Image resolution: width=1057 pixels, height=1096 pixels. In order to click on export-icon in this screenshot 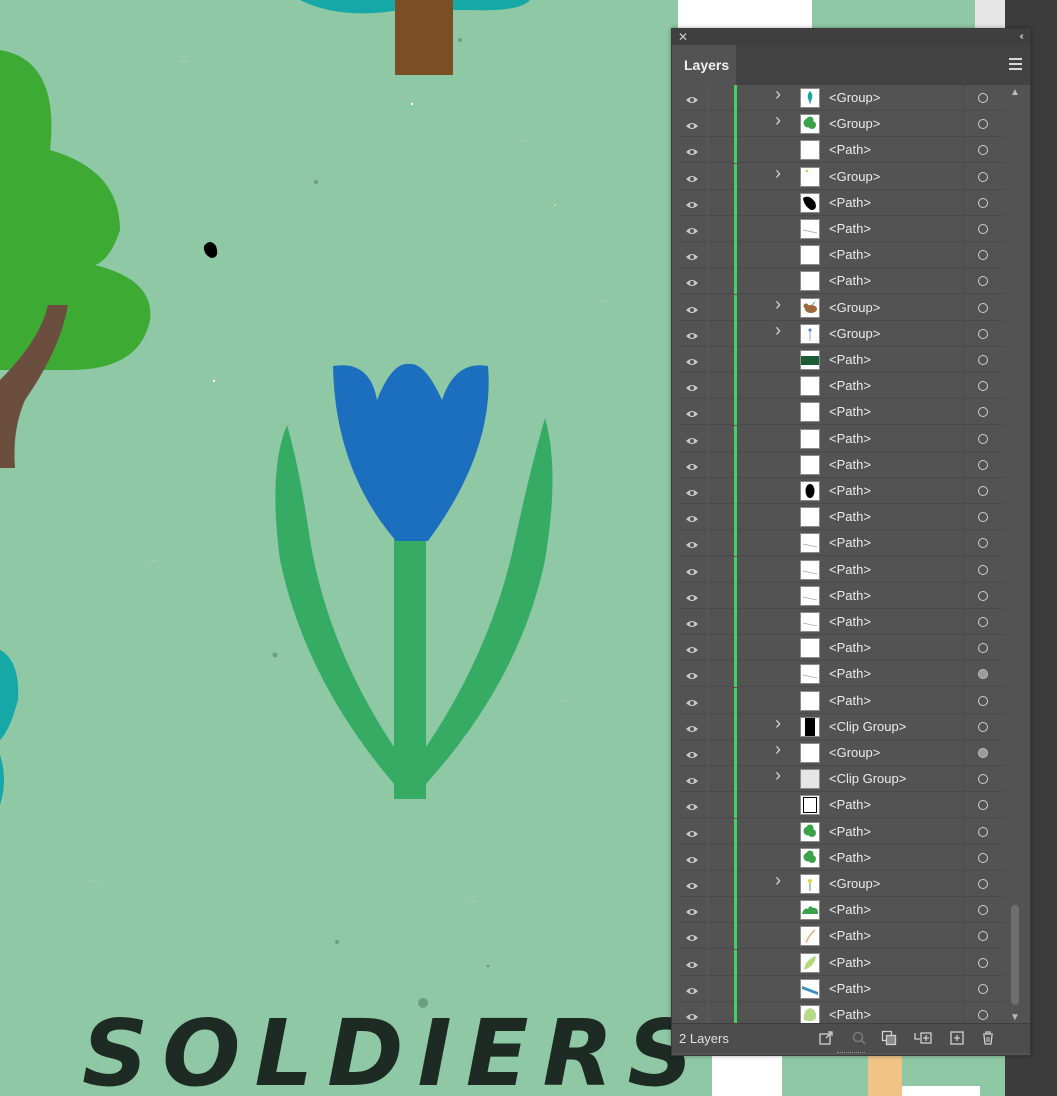, I will do `click(826, 1038)`.